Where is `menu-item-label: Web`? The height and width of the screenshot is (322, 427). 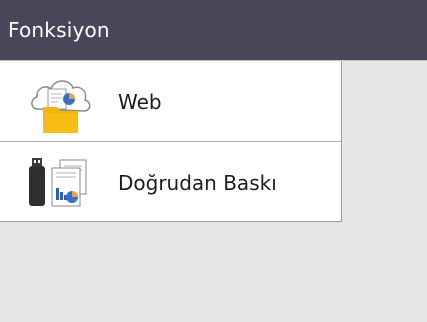
menu-item-label: Web is located at coordinates (140, 102).